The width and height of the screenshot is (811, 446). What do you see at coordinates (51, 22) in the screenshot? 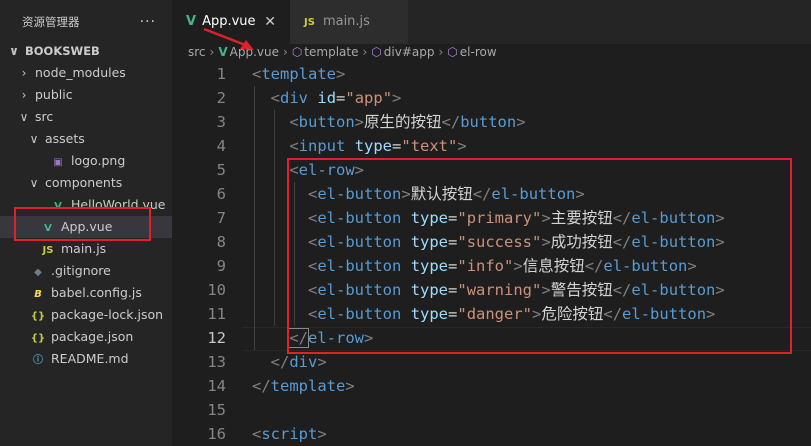
I see `explorer-title-label: 资源管理器` at bounding box center [51, 22].